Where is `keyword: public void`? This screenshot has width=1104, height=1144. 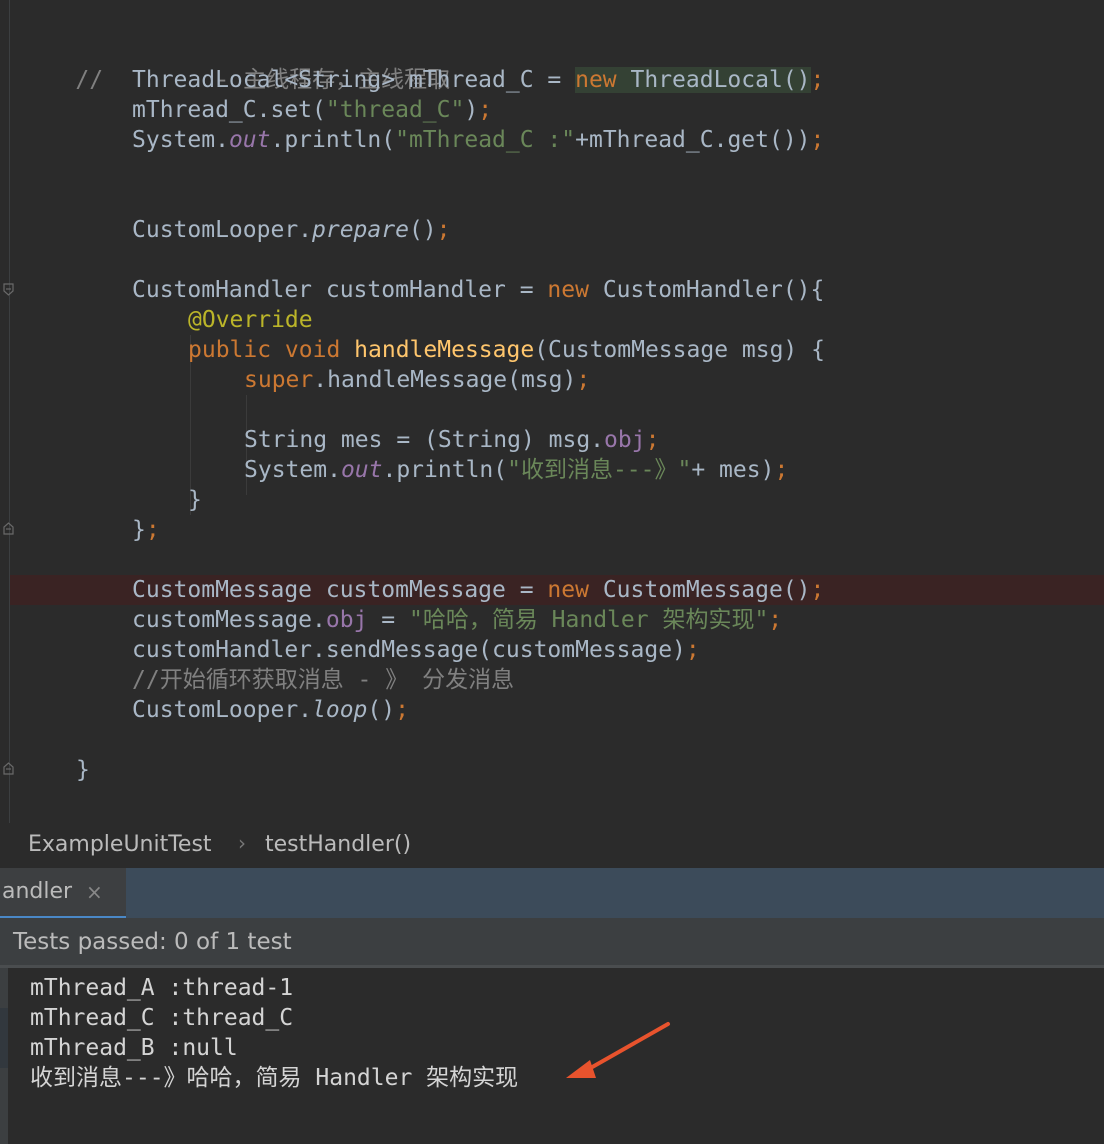 keyword: public void is located at coordinates (271, 350).